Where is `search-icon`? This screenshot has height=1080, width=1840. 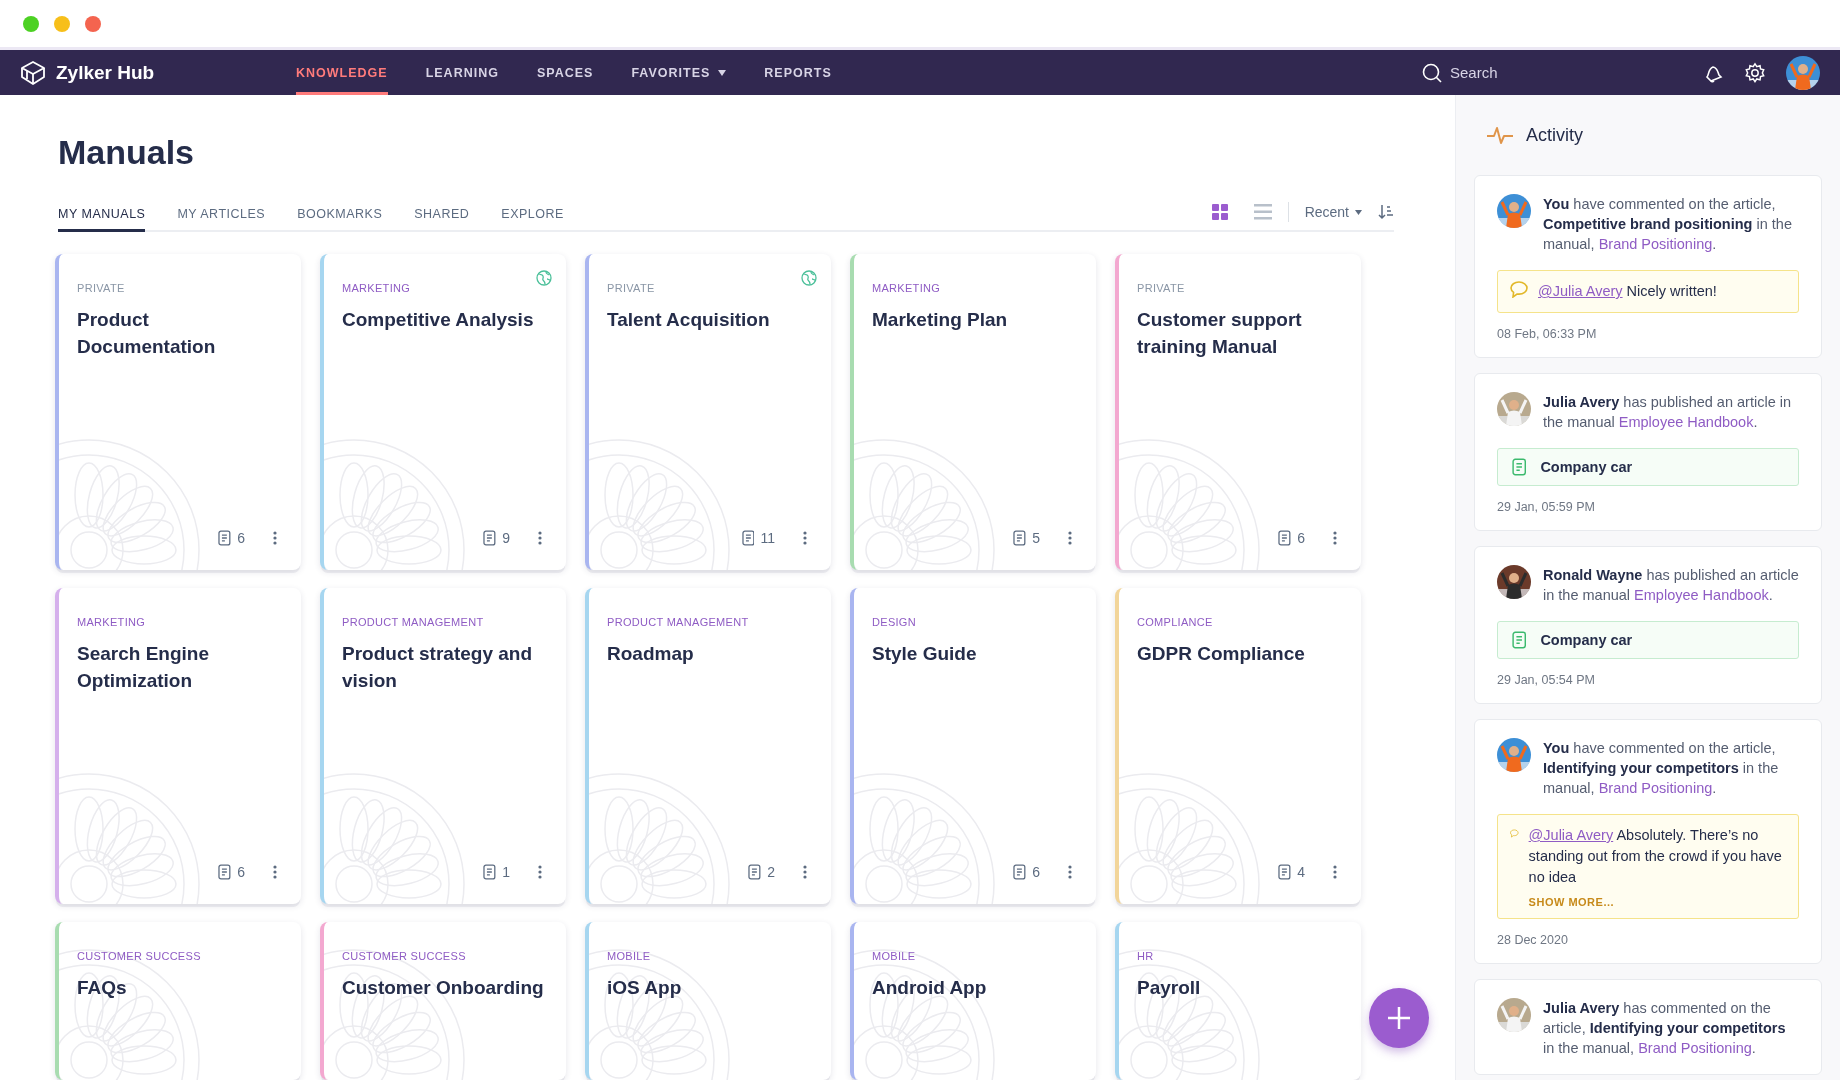
search-icon is located at coordinates (1432, 72).